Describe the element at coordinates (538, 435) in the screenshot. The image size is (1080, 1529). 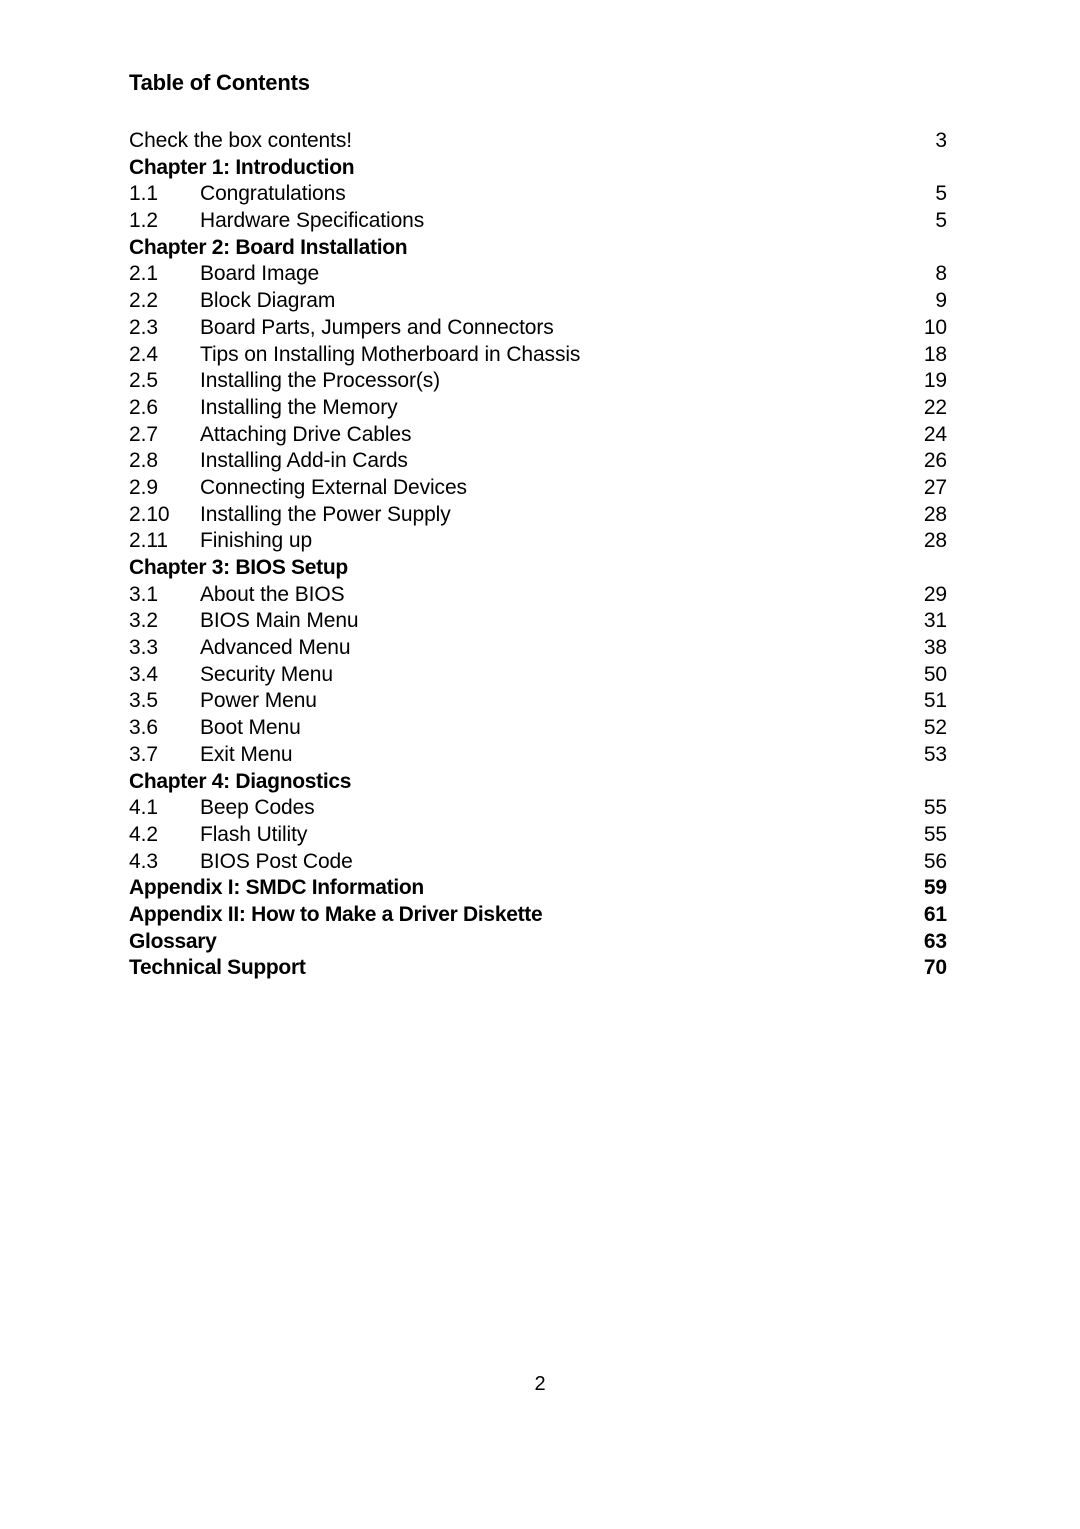
I see `toc-entry-row: 2.7 Attaching Drive Cables 24` at that location.